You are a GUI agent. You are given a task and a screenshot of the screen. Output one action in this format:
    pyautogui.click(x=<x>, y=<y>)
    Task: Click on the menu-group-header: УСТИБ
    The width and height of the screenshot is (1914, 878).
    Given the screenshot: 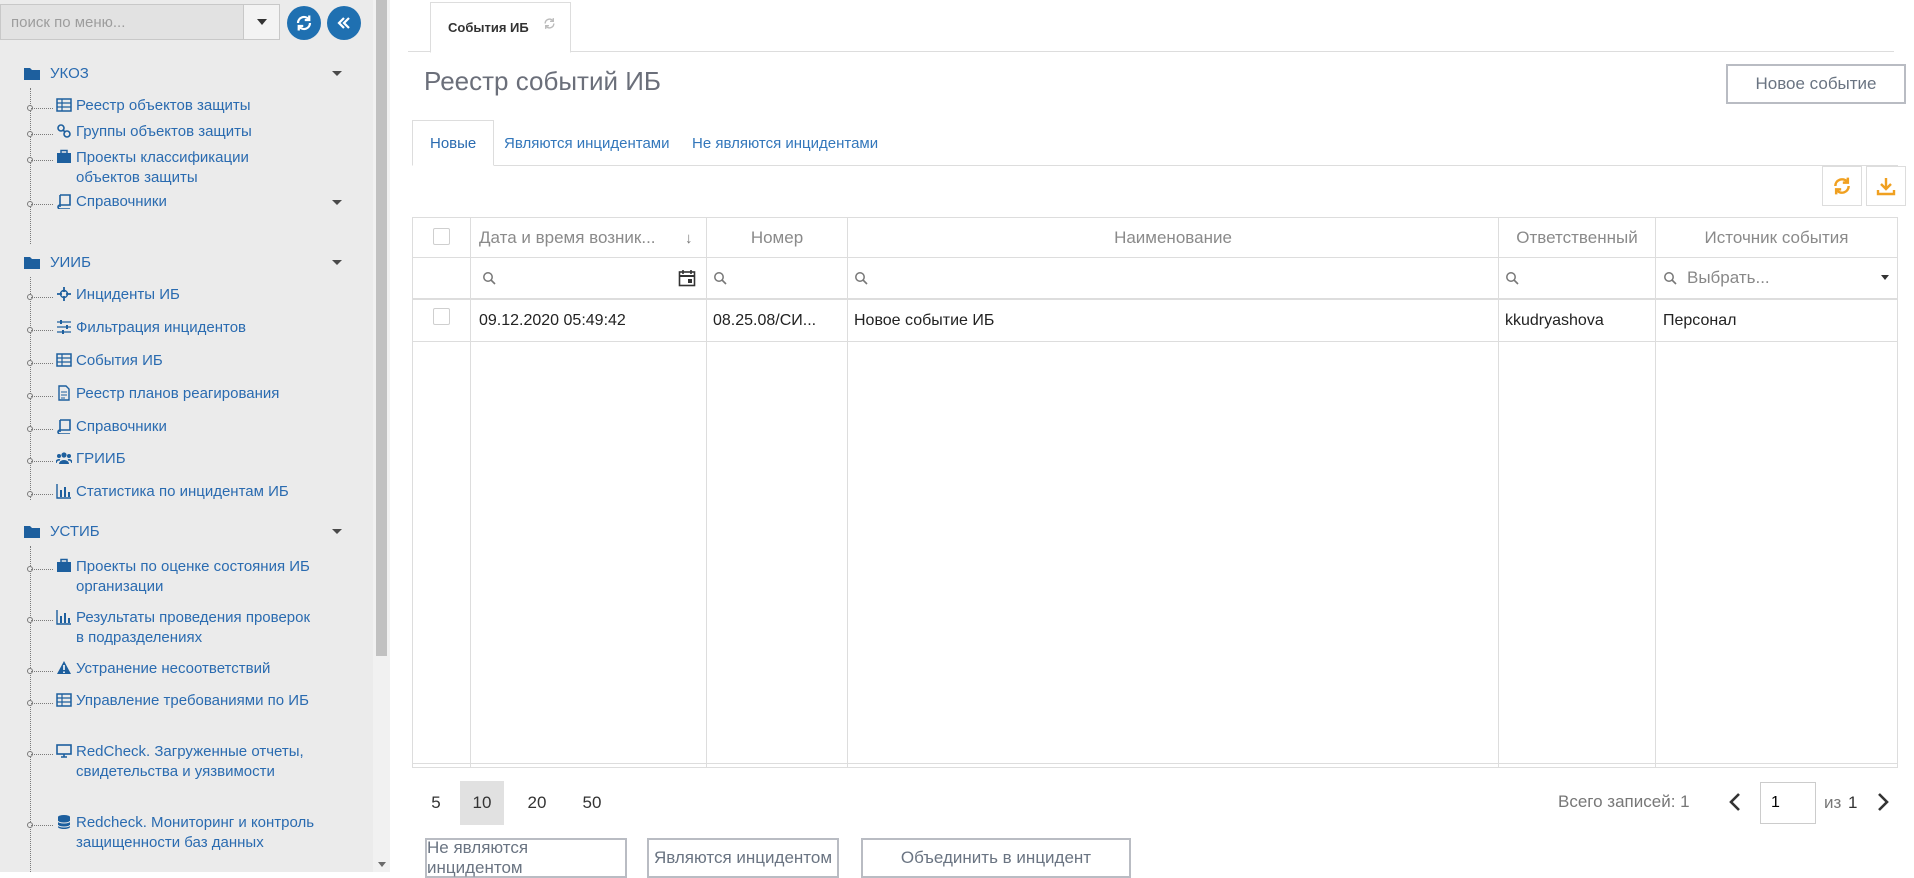 What is the action you would take?
    pyautogui.click(x=186, y=531)
    